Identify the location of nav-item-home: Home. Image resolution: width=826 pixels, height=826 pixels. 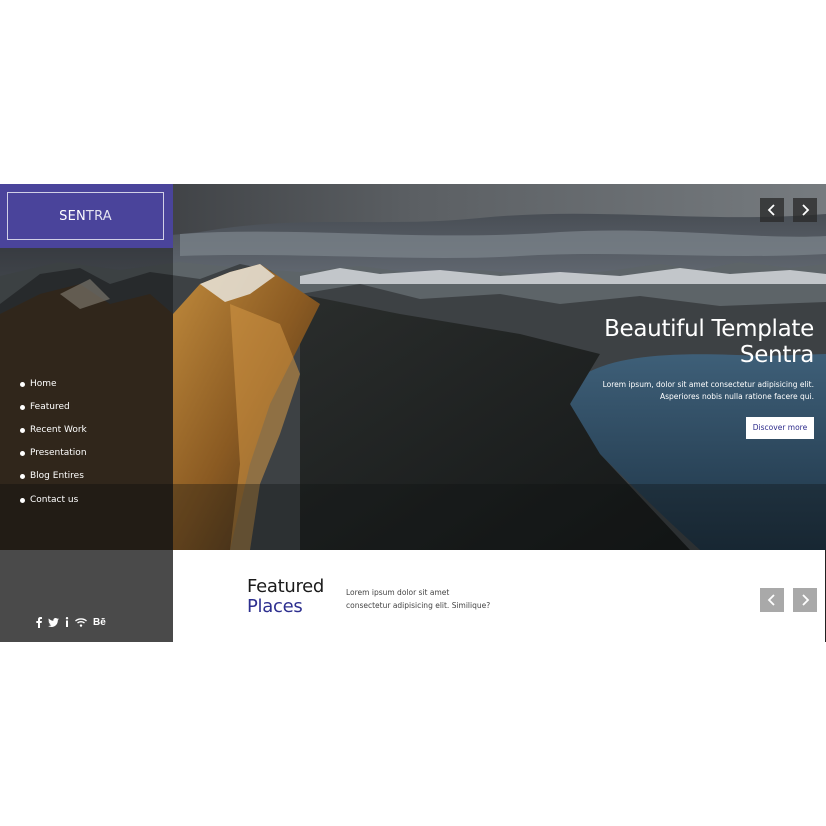
(53, 383).